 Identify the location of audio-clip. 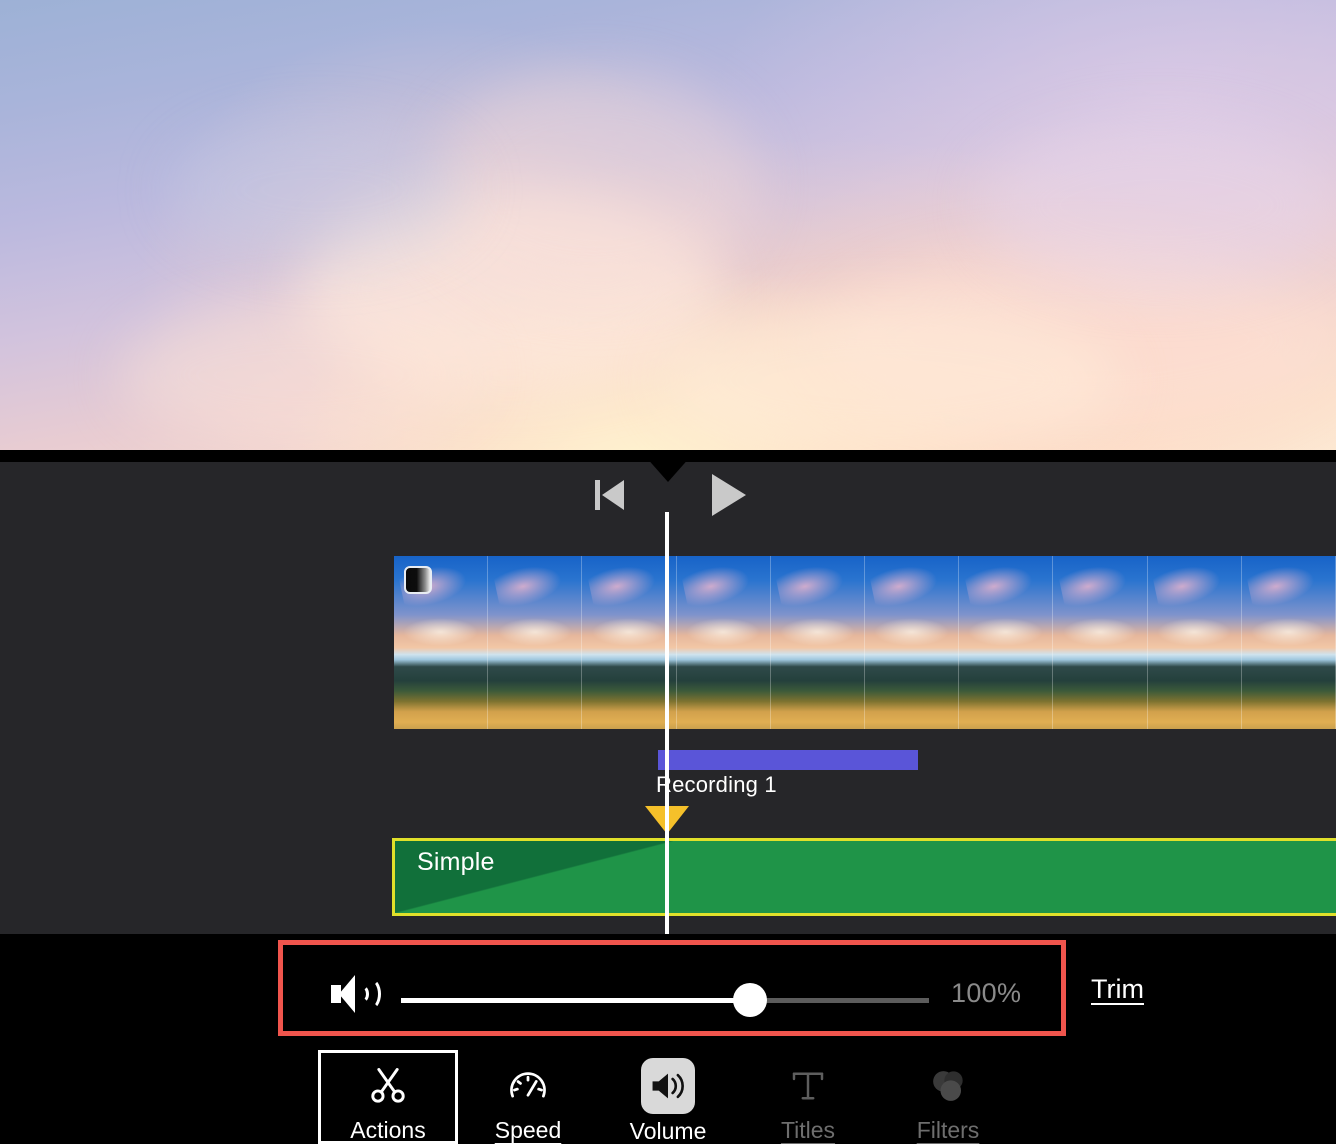
(788, 760).